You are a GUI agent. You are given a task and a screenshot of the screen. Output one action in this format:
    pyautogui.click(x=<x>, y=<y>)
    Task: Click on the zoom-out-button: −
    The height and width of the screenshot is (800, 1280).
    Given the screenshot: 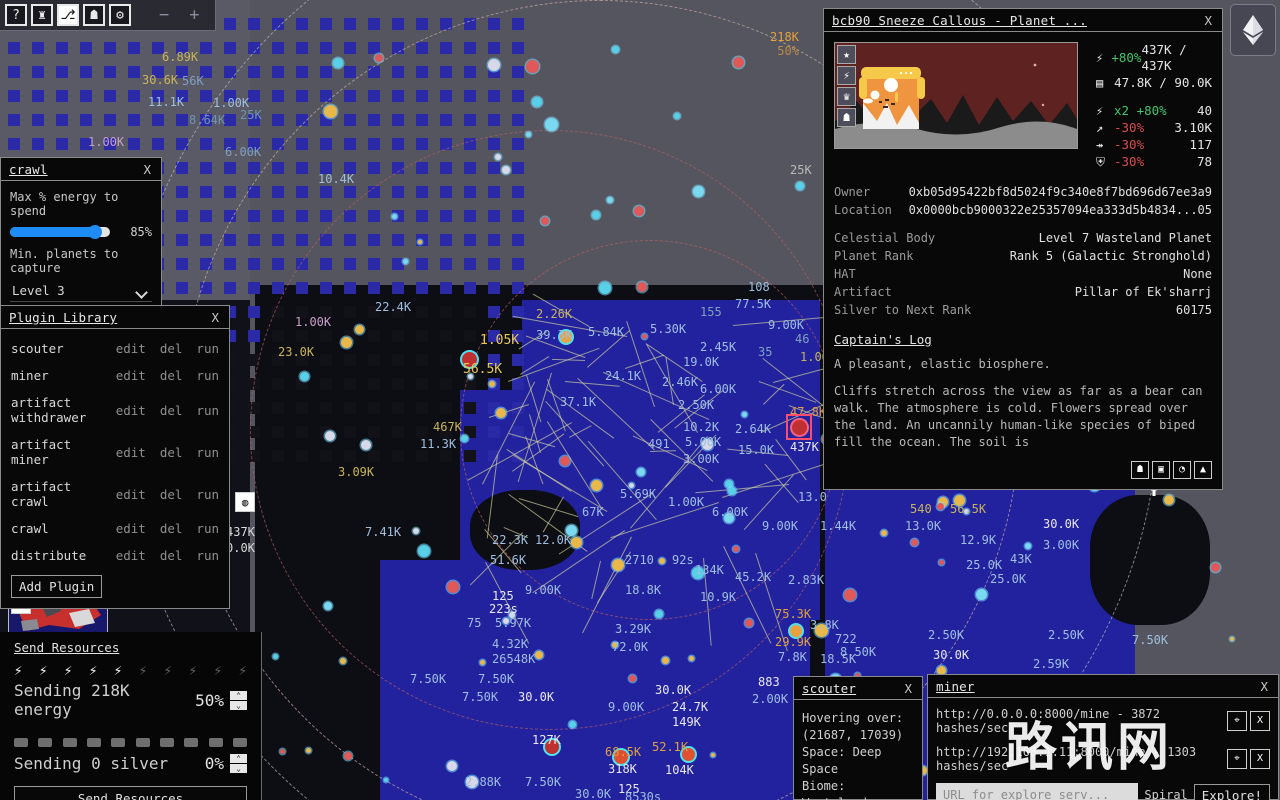 What is the action you would take?
    pyautogui.click(x=164, y=15)
    